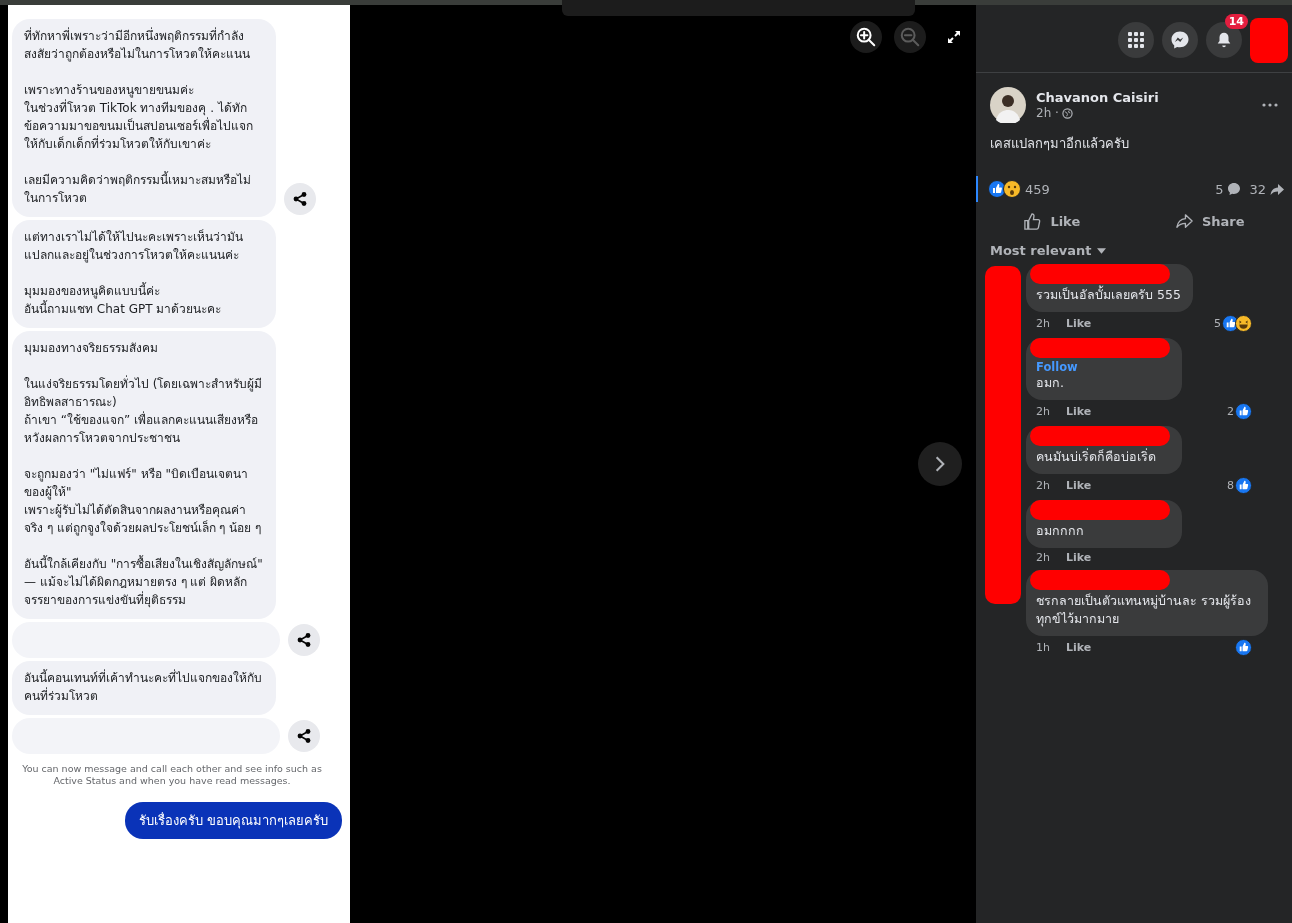 This screenshot has width=1292, height=923. Describe the element at coordinates (954, 37) in the screenshot. I see `fullscreen-icon` at that location.